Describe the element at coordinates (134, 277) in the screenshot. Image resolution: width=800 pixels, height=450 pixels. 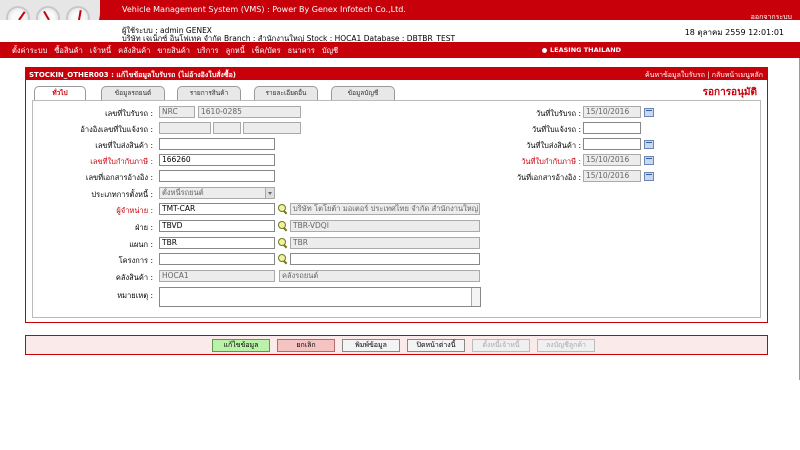
I see `warehouse-label: คลังสินค้า :` at that location.